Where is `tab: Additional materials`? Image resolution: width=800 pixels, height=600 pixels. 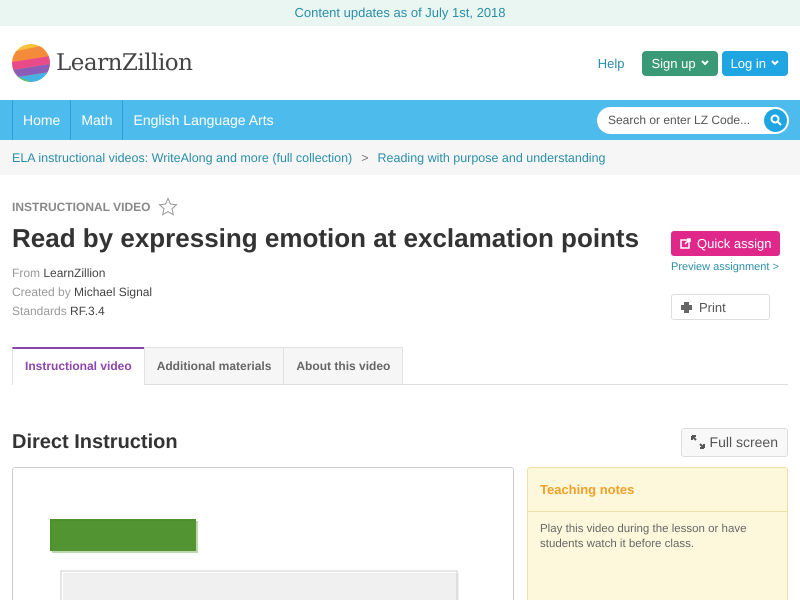
tab: Additional materials is located at coordinates (214, 365).